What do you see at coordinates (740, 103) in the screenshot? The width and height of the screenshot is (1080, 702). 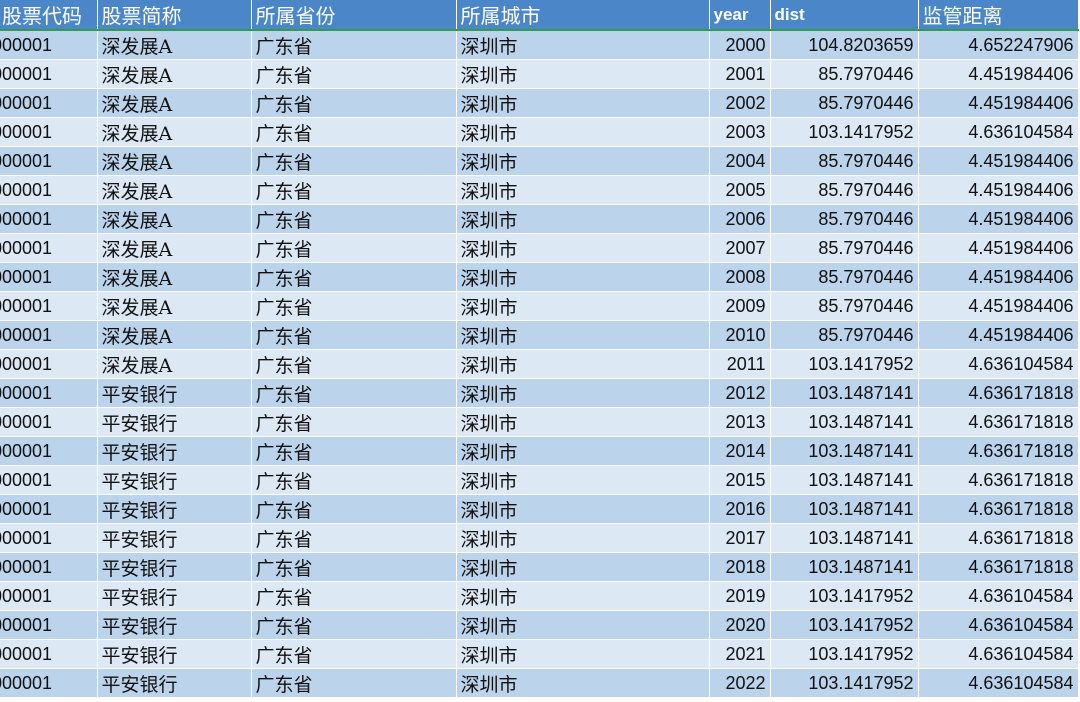 I see `cell-year: 2002` at bounding box center [740, 103].